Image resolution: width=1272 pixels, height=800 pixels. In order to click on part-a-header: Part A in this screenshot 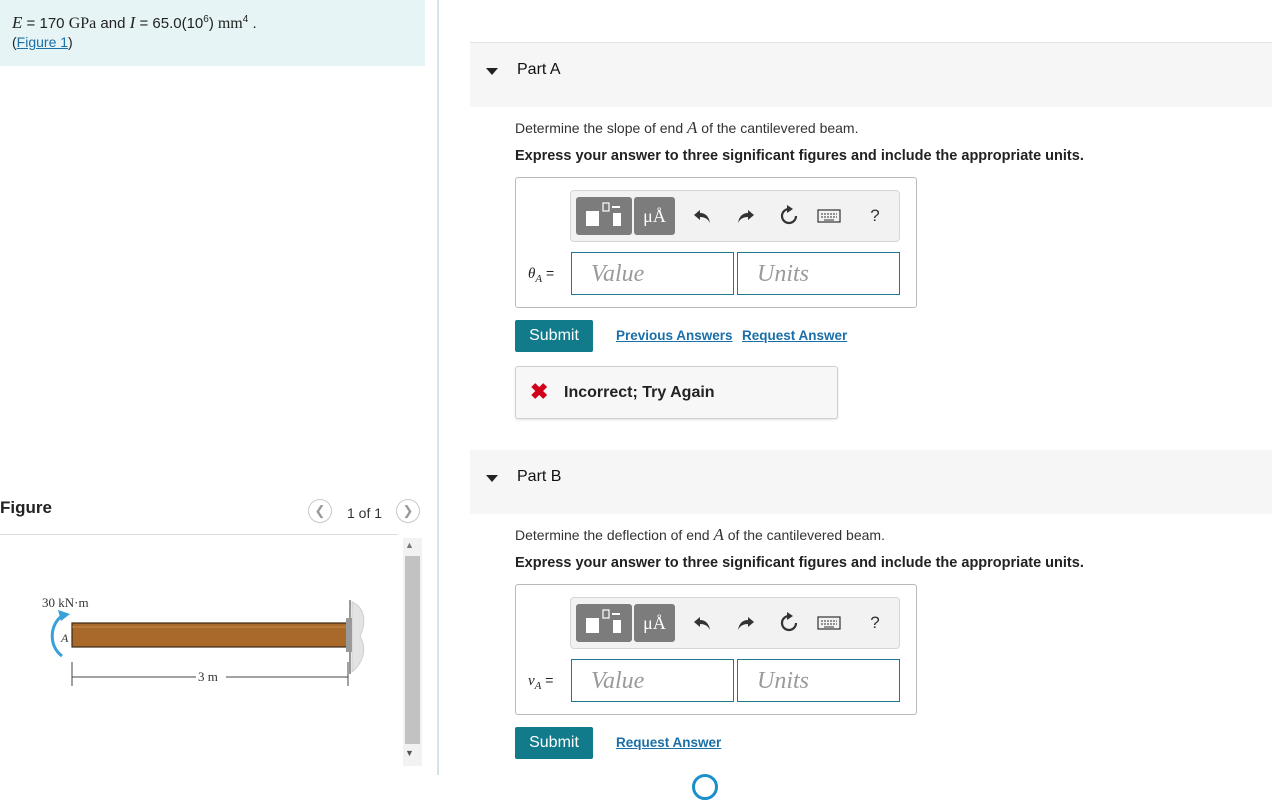, I will do `click(871, 75)`.